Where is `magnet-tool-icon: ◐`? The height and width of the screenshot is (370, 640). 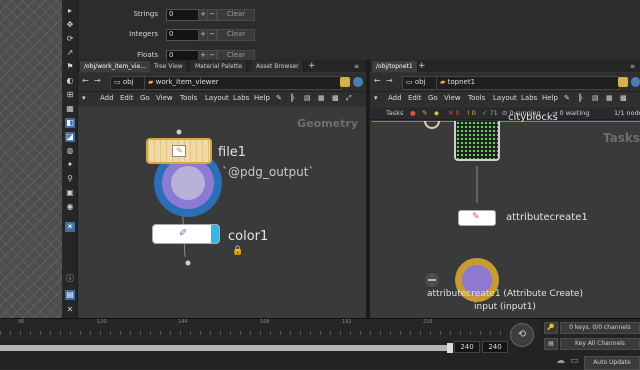
magnet-tool-icon: ◐ is located at coordinates (70, 81).